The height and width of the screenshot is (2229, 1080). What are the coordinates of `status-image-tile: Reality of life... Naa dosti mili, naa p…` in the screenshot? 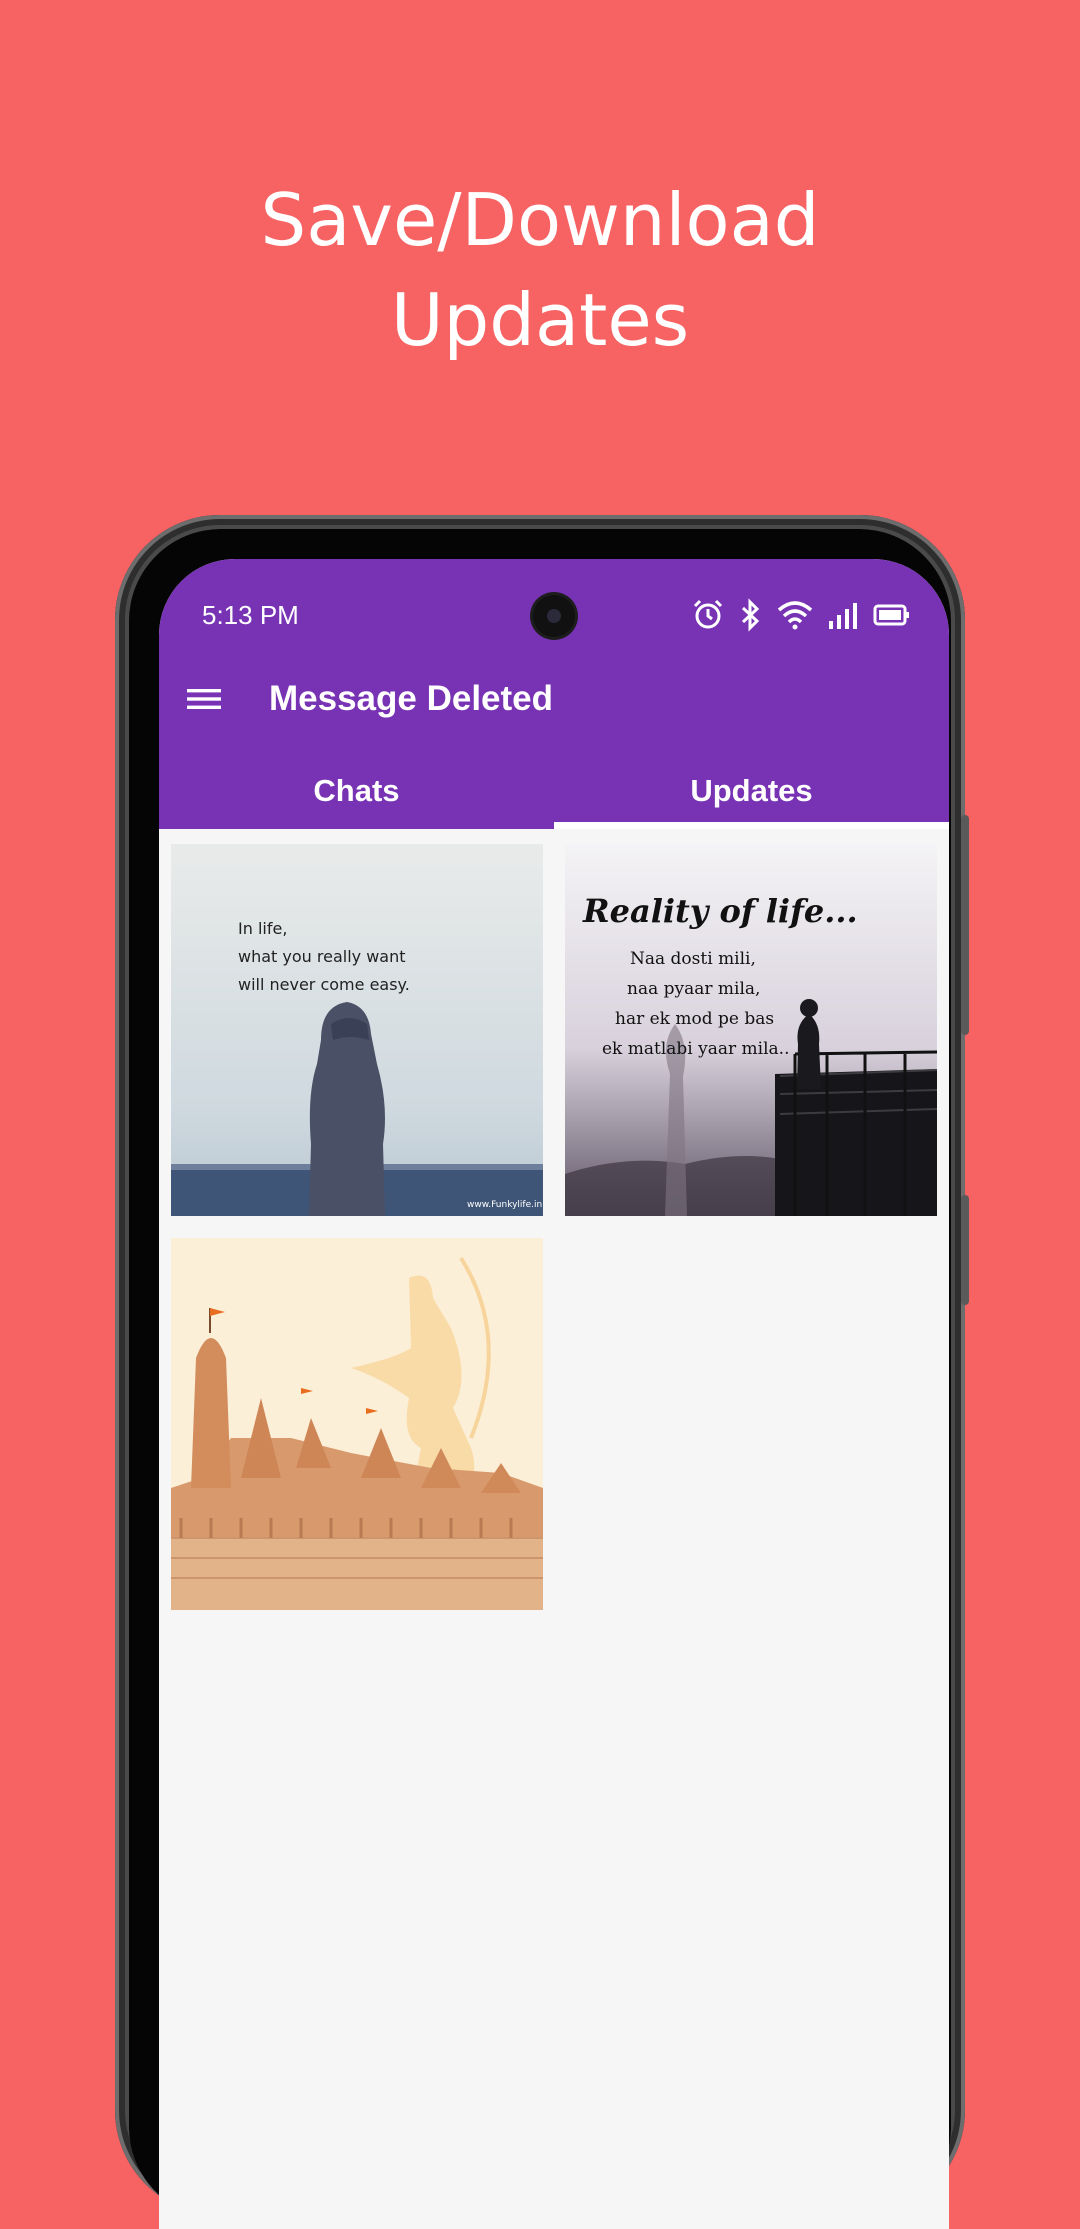 It's located at (751, 1030).